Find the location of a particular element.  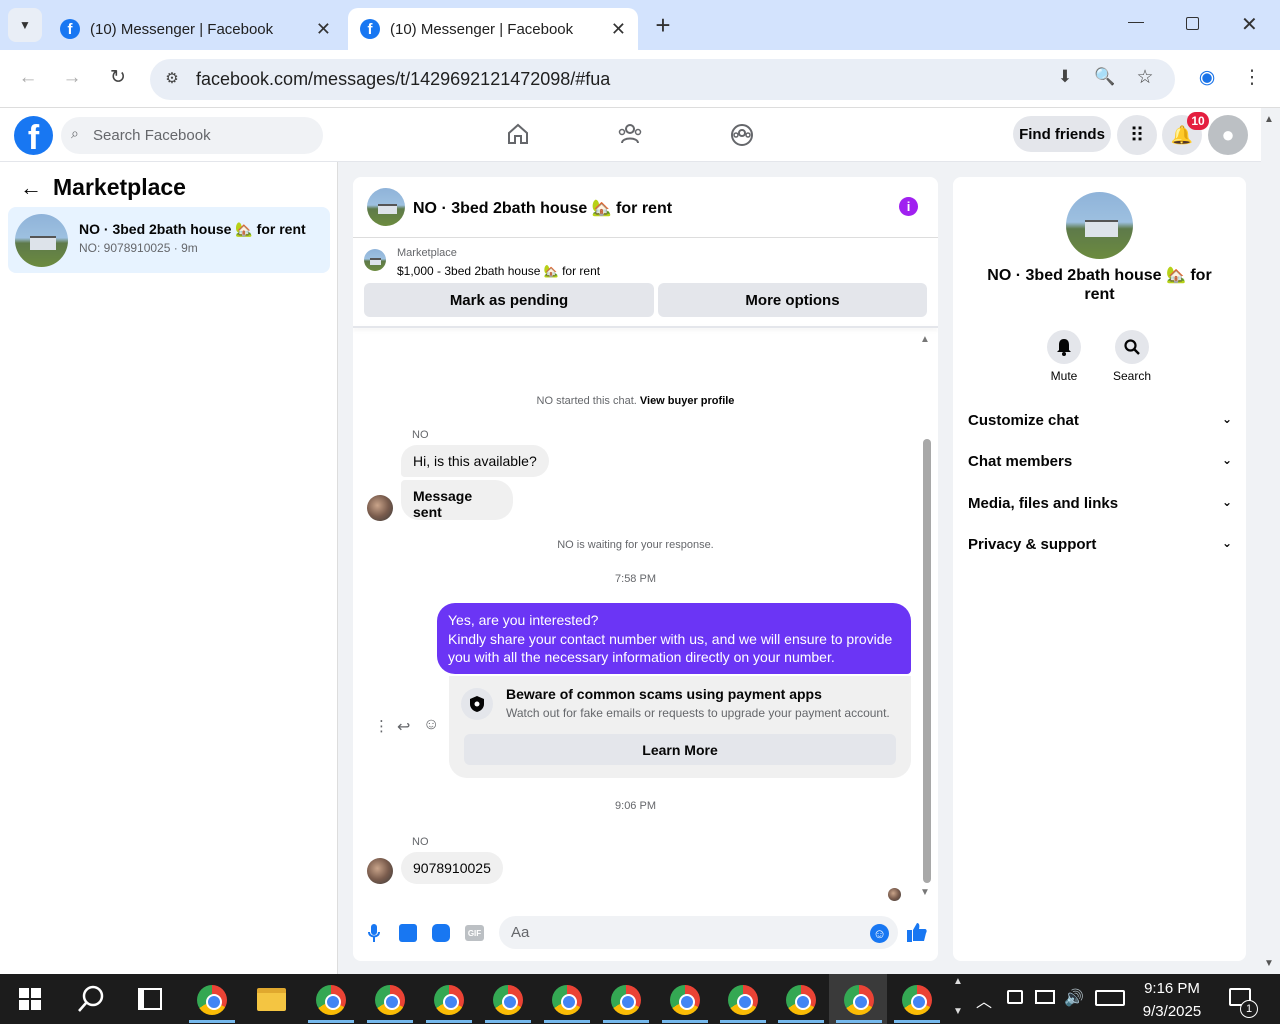

search-facebook-input: ⌕ Search Facebook is located at coordinates (192, 135).